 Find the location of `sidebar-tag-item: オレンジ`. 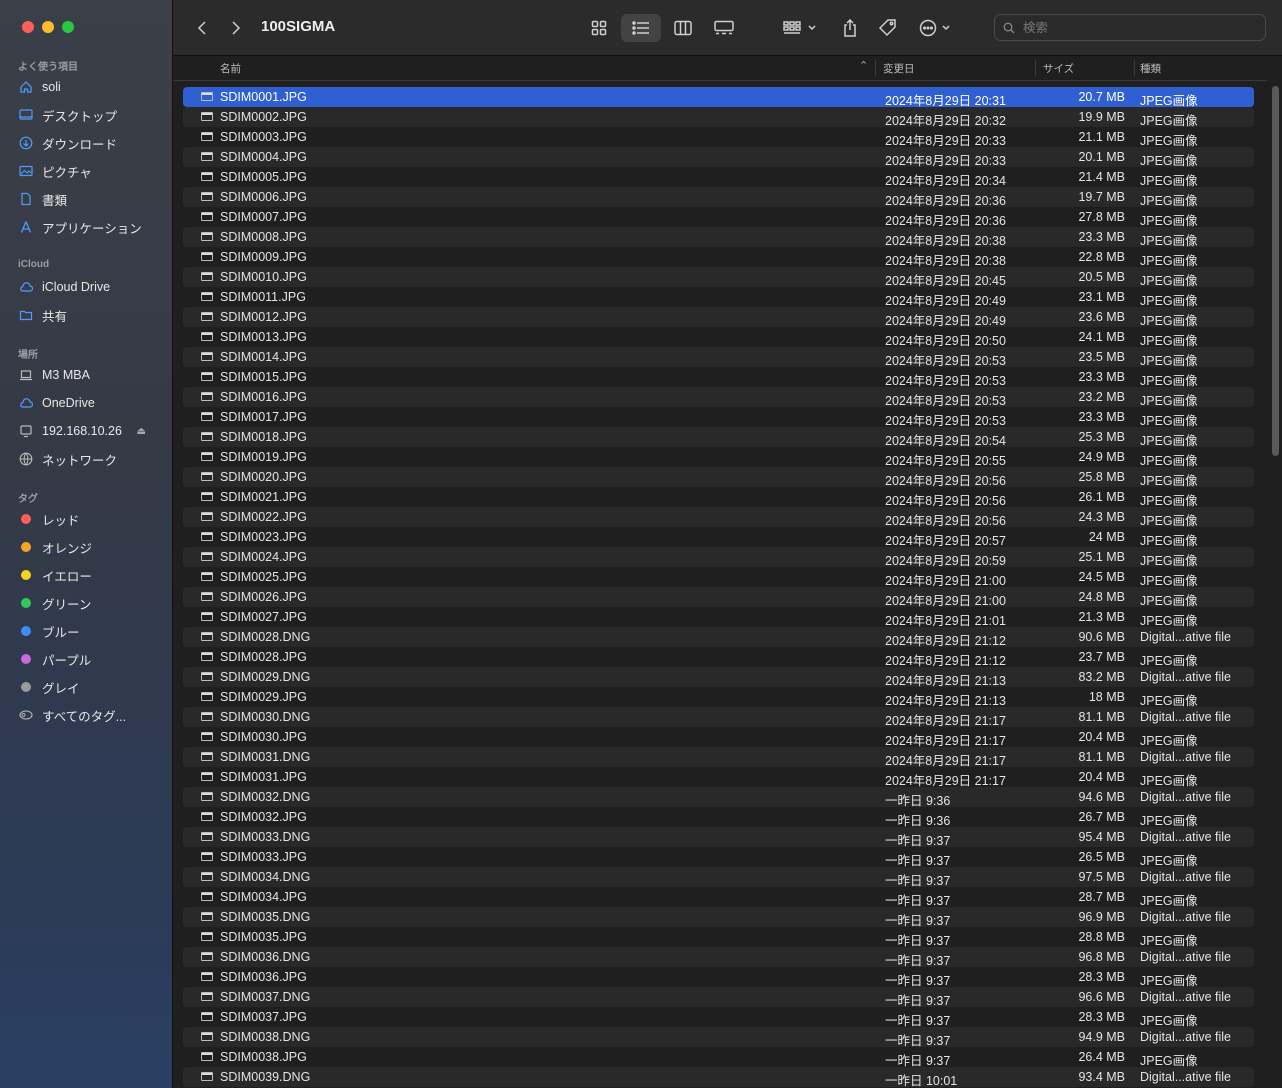

sidebar-tag-item: オレンジ is located at coordinates (92, 547).